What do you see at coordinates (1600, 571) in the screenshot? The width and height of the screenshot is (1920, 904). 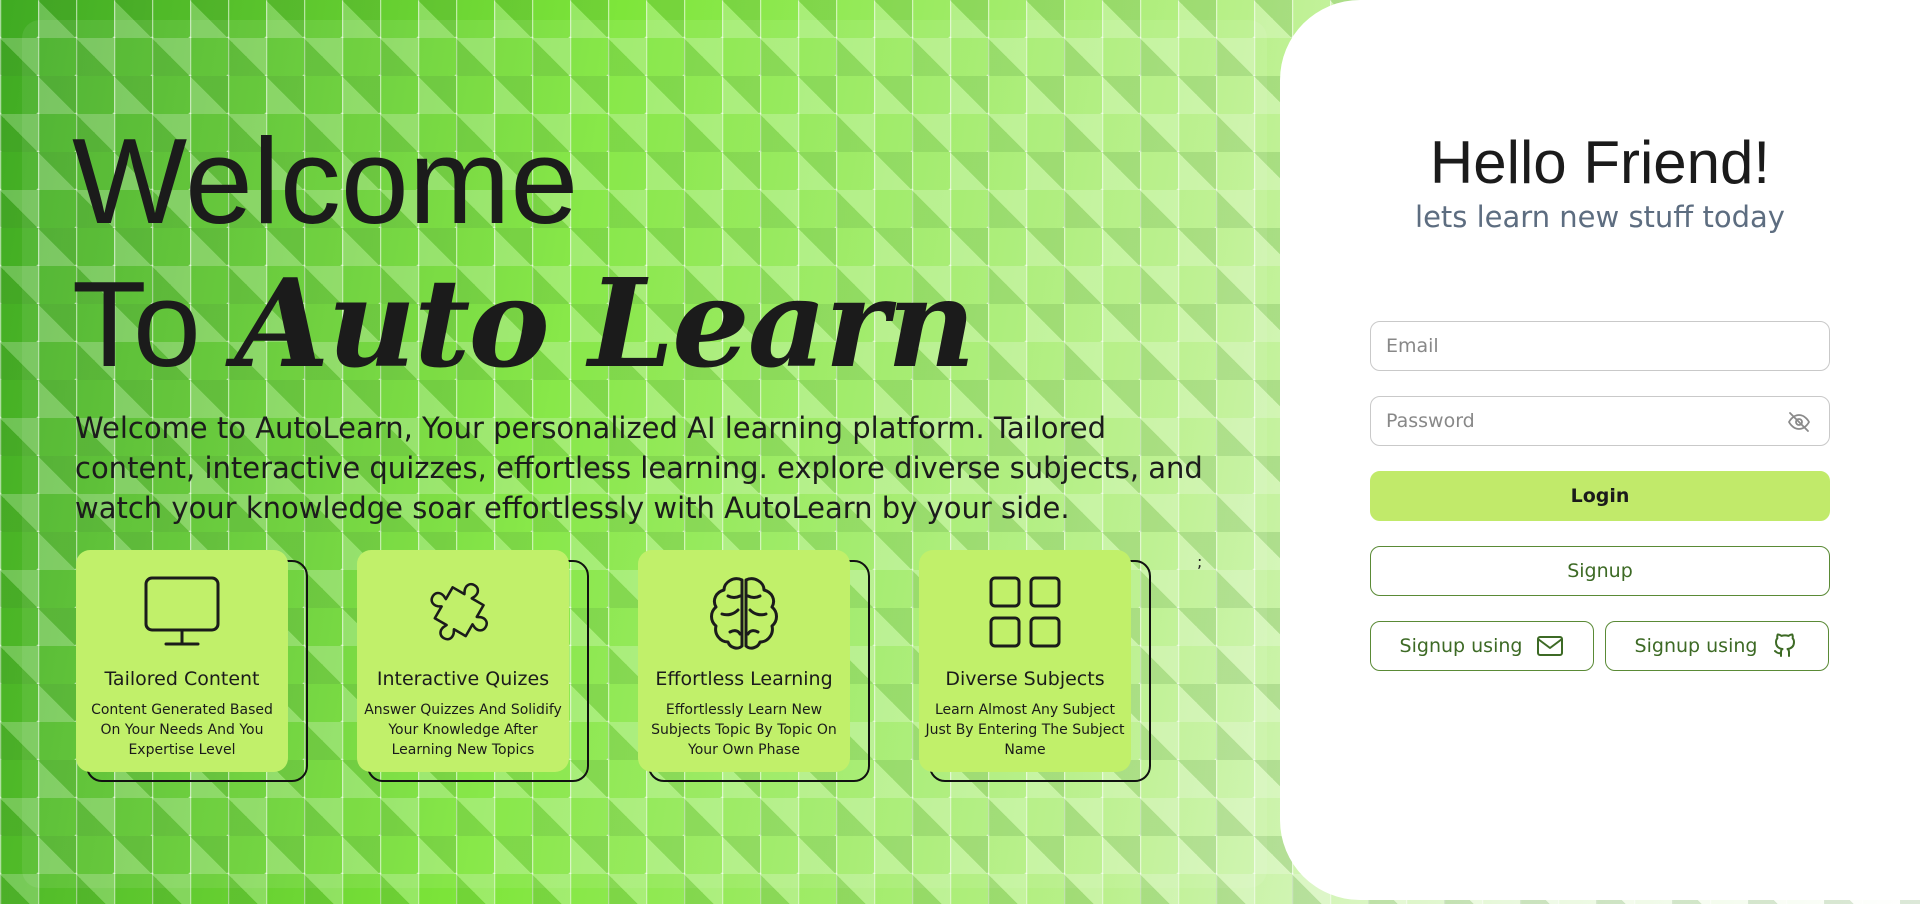 I see `signup-button: Signup` at bounding box center [1600, 571].